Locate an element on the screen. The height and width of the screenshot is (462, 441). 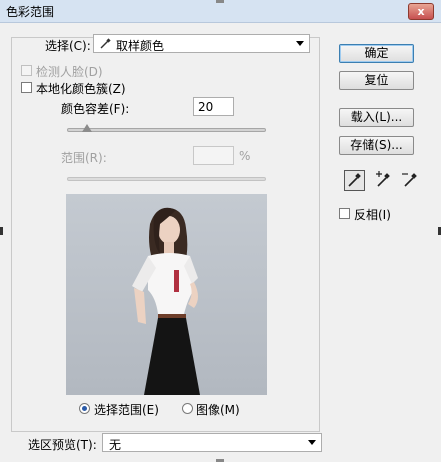
eyedropper-plus-icon is located at coordinates (383, 179).